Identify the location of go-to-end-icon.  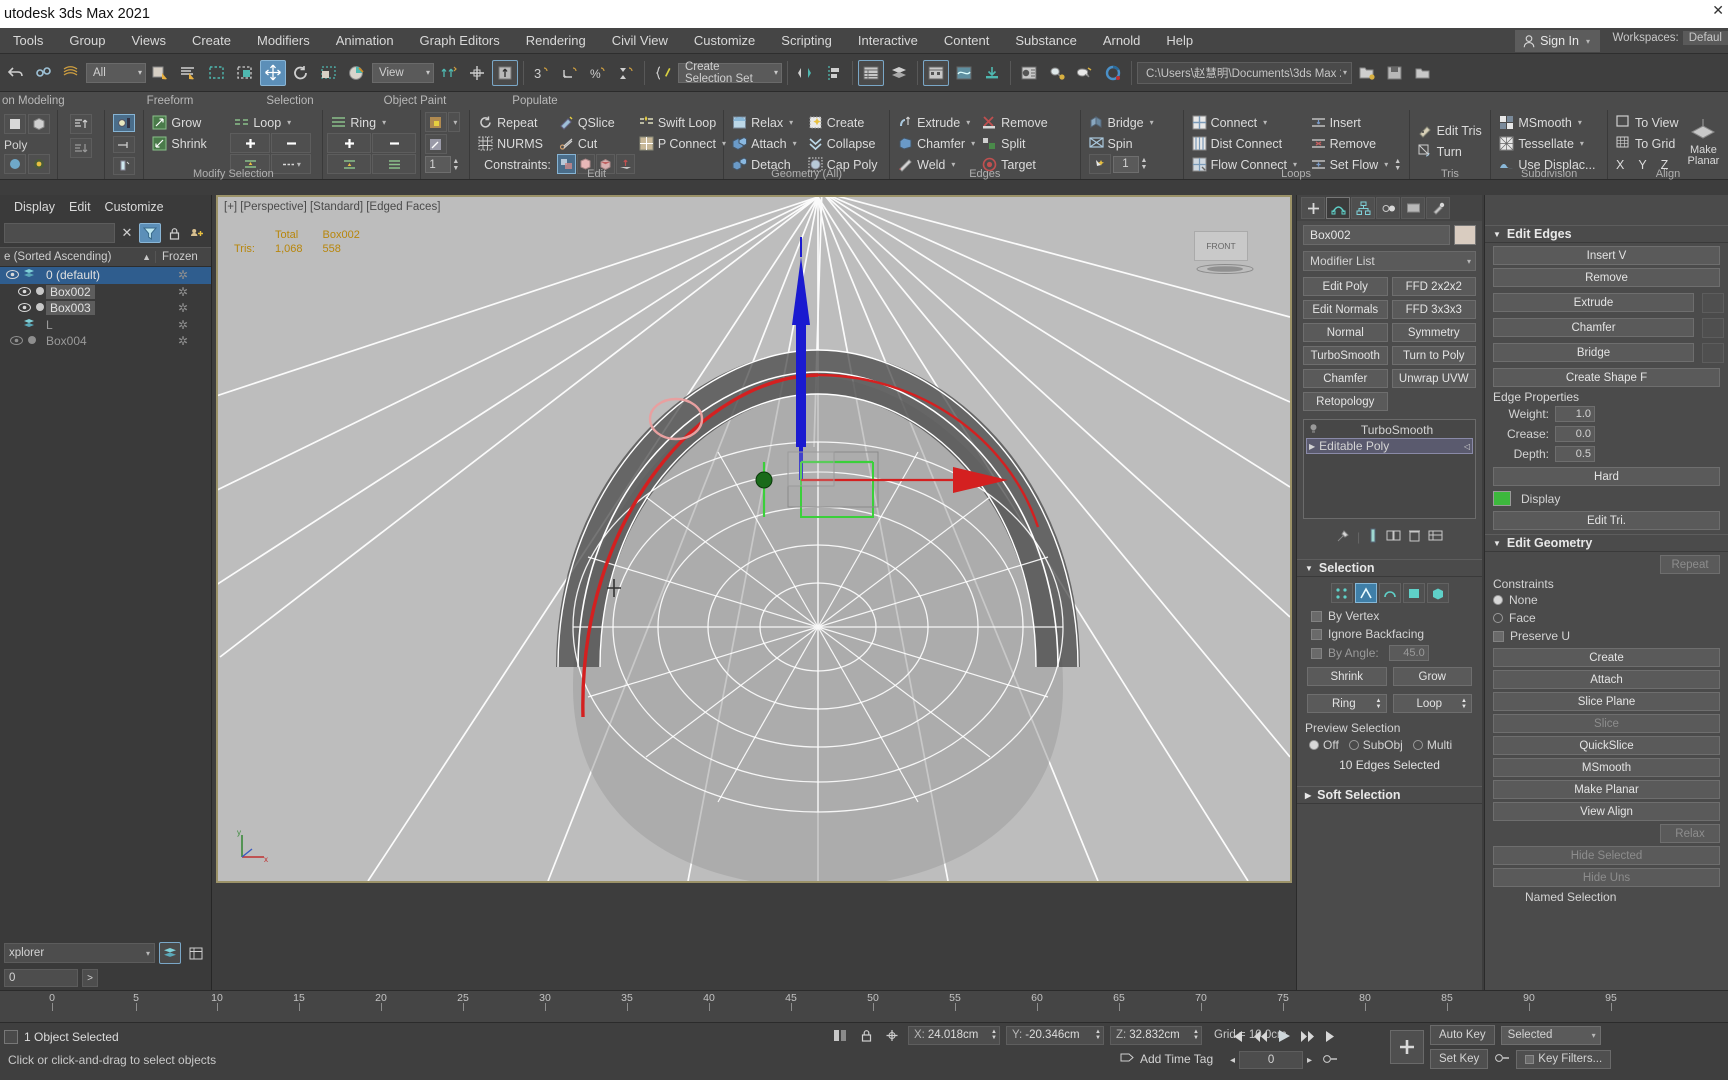
(1332, 1036).